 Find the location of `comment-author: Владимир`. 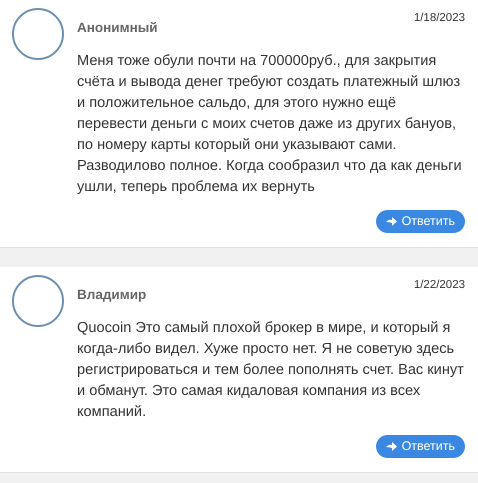

comment-author: Владимир is located at coordinates (111, 294).